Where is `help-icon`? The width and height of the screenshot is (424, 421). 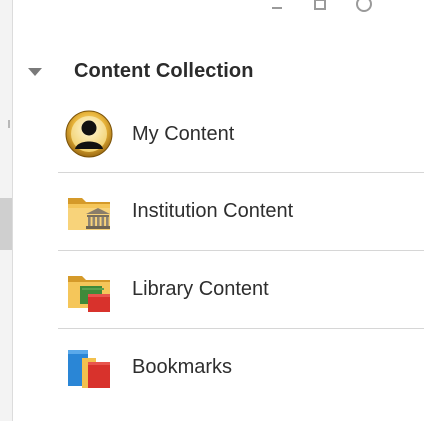 help-icon is located at coordinates (364, 6).